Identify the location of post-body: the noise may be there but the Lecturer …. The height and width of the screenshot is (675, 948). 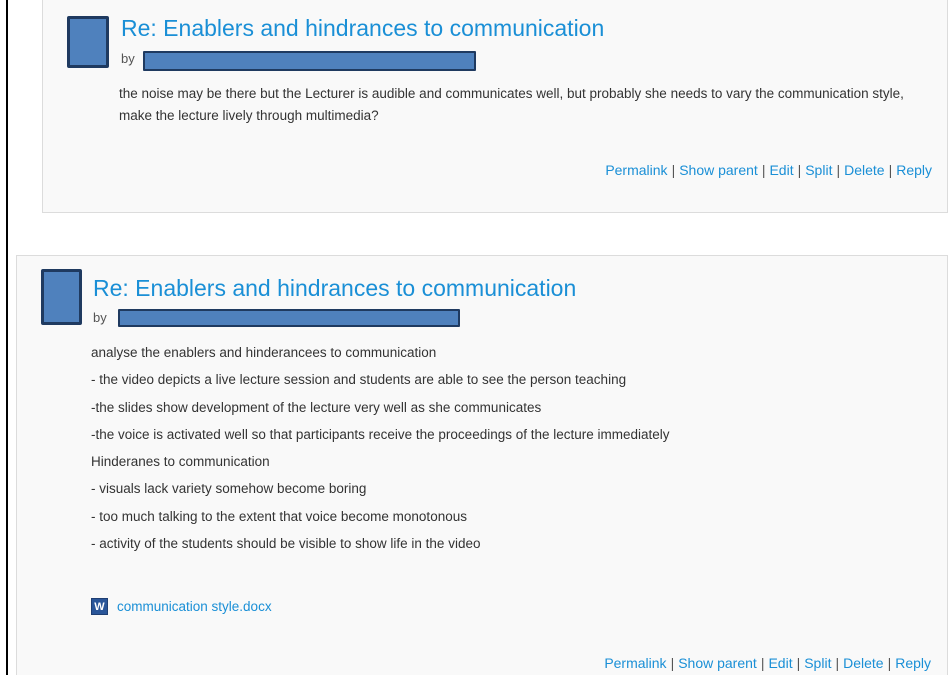
(511, 104).